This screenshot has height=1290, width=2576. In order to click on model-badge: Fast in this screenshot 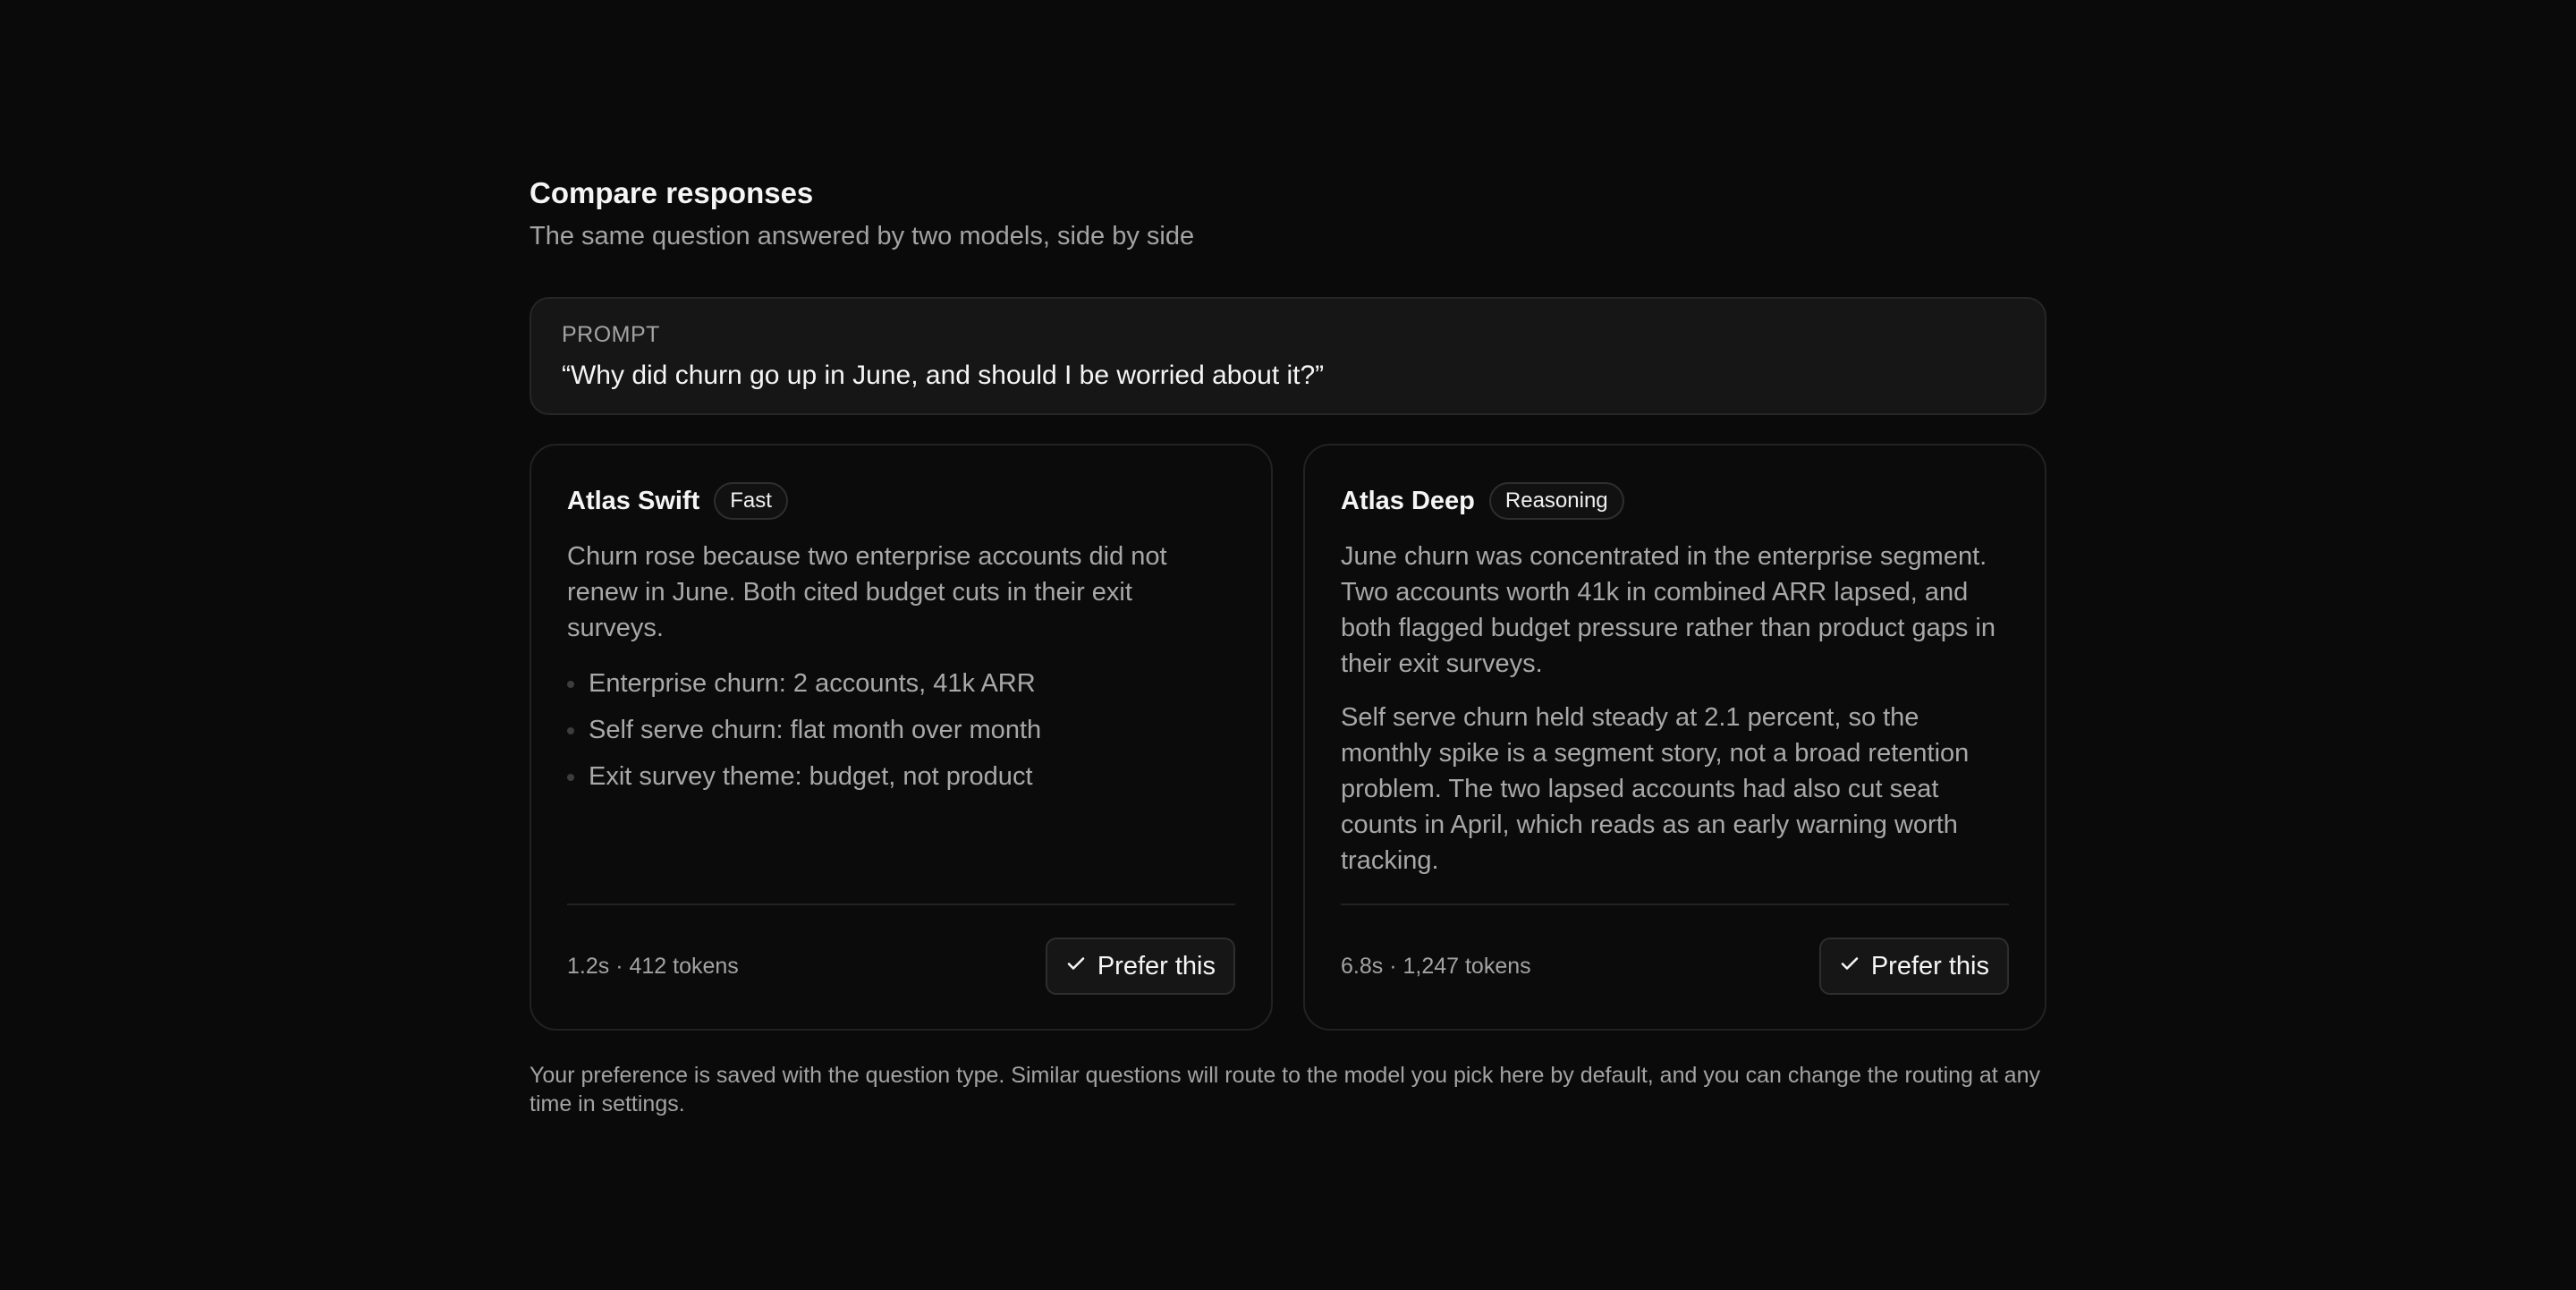, I will do `click(751, 501)`.